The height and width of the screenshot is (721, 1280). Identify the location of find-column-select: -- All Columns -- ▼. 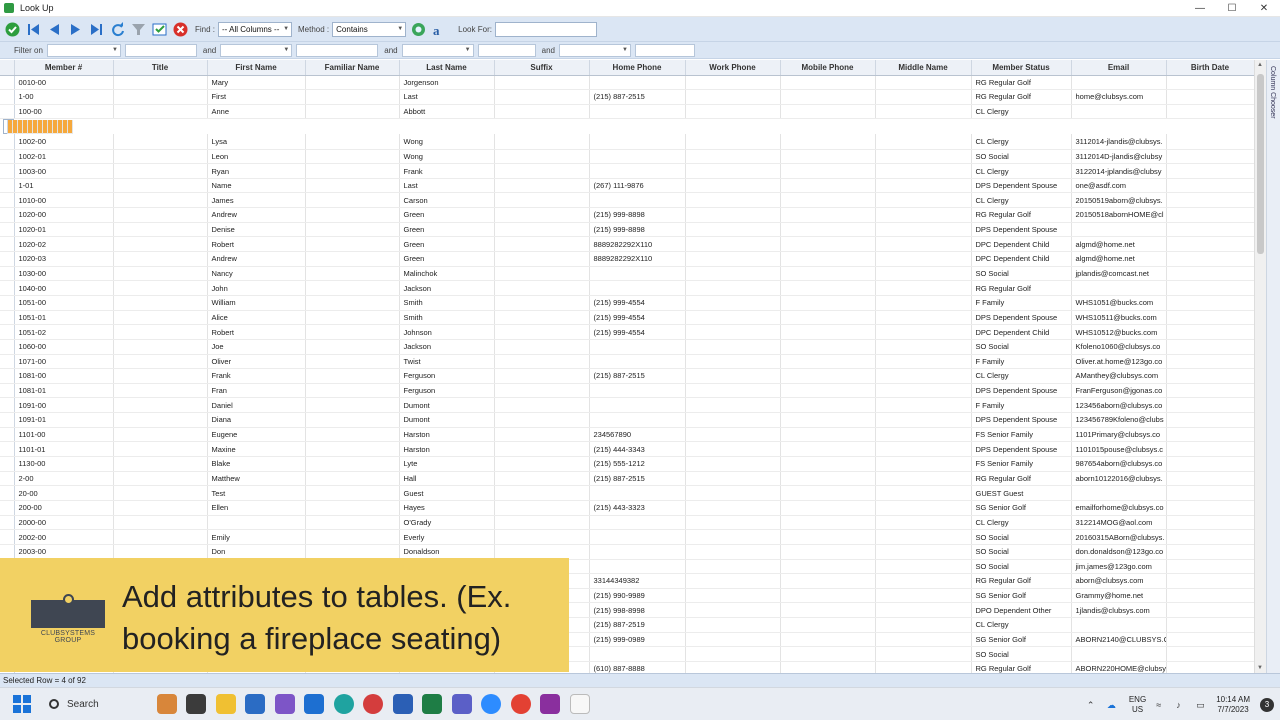
(255, 29).